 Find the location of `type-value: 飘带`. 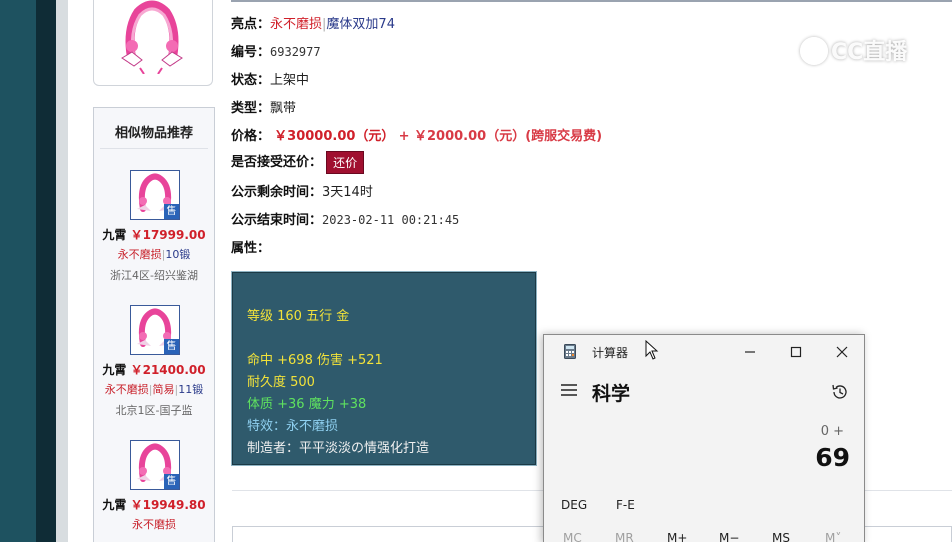

type-value: 飘带 is located at coordinates (283, 108).